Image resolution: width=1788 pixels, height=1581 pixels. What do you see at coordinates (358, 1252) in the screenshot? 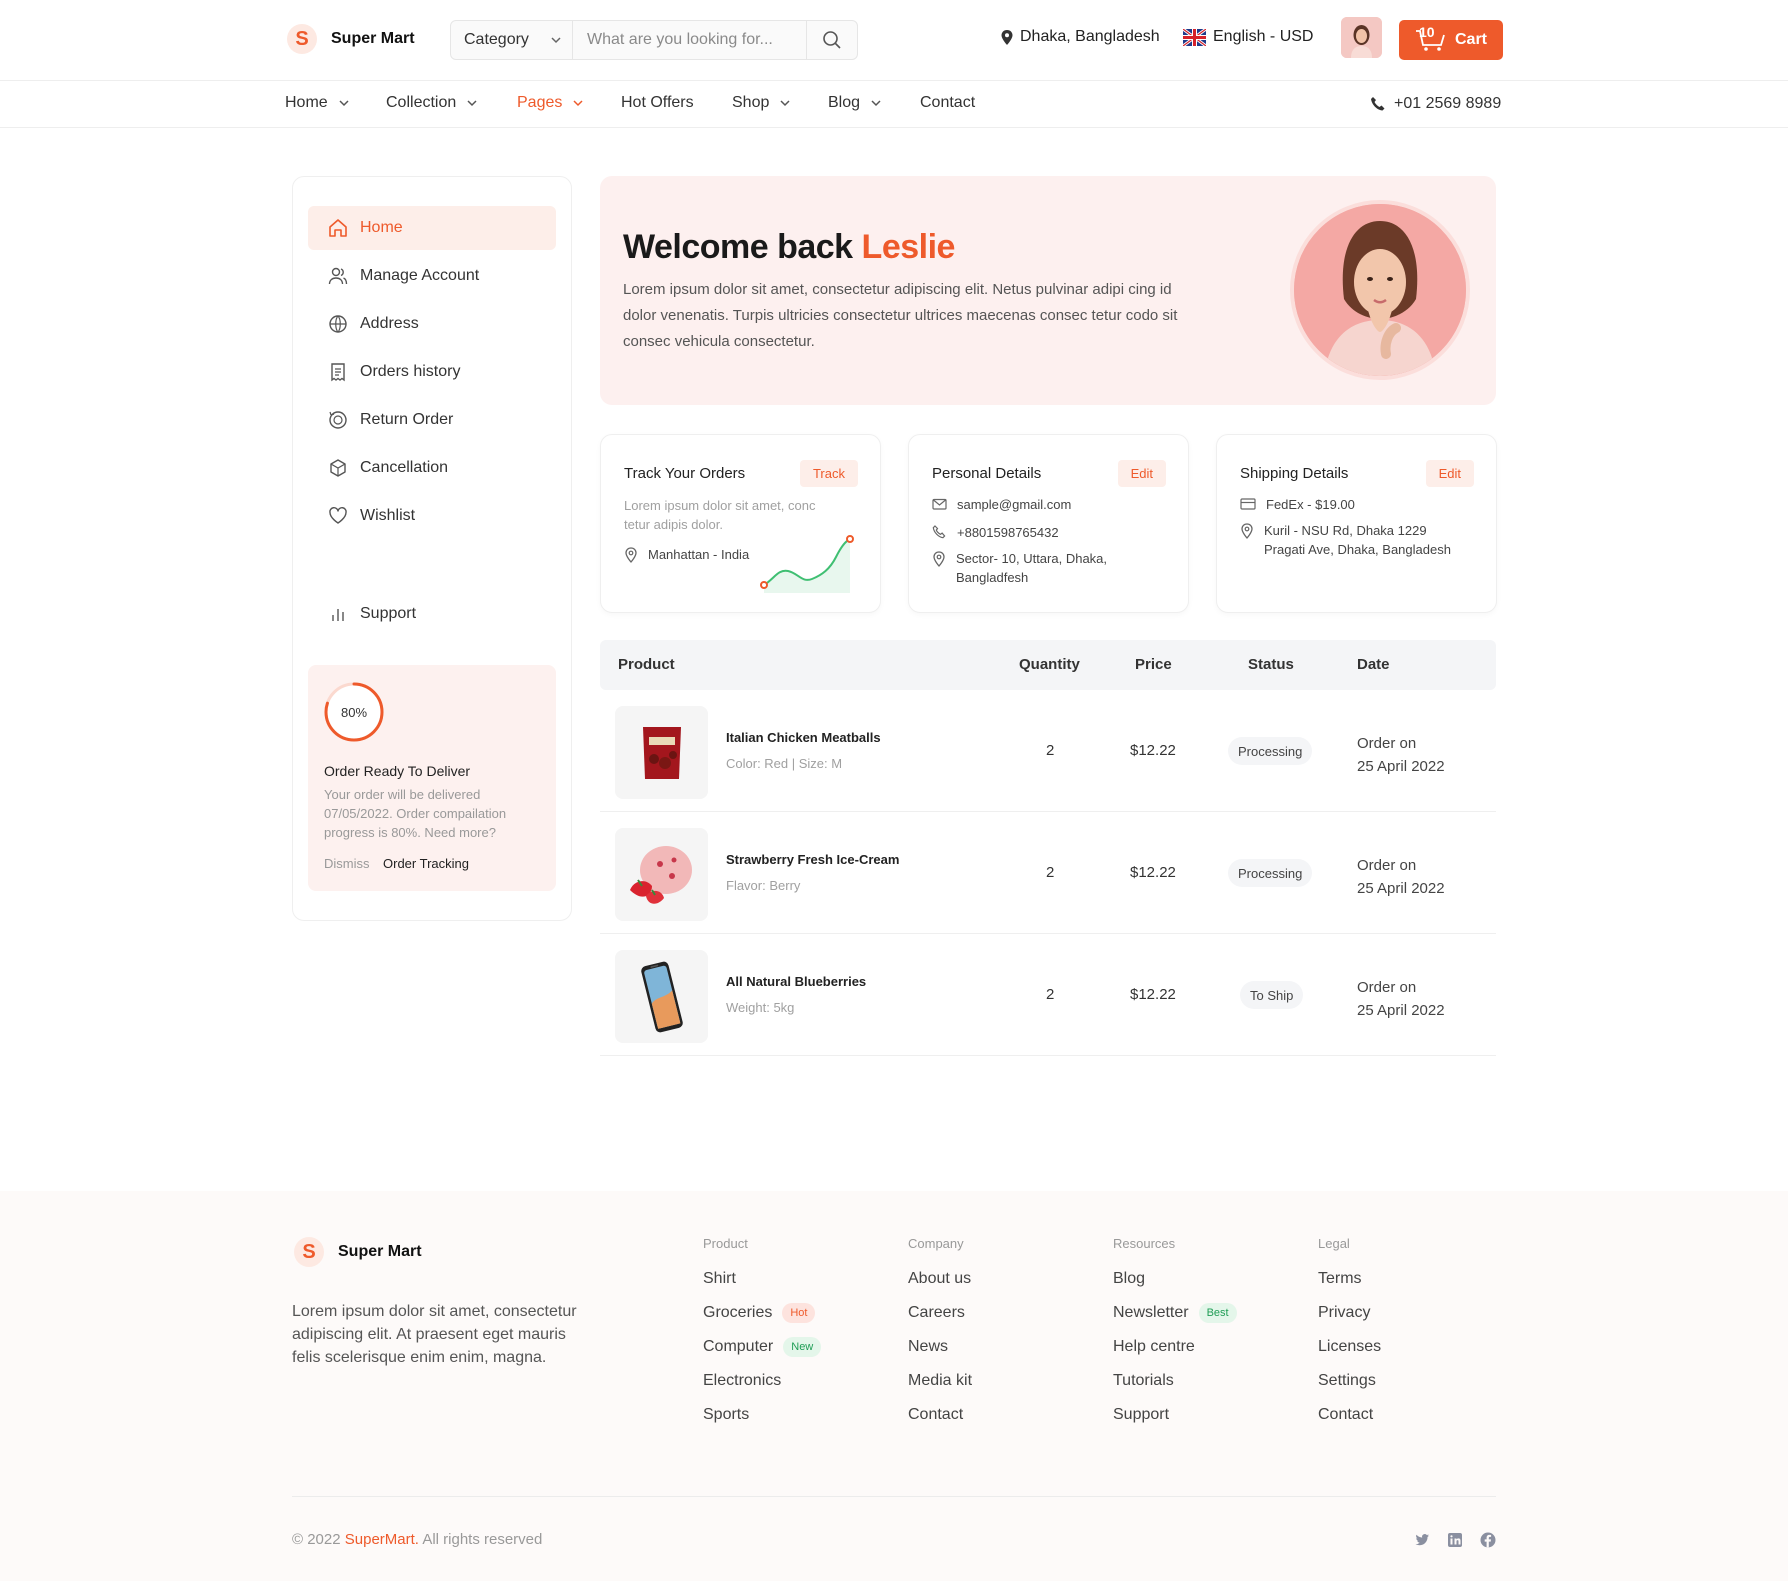
I see `footer-brand-logo: S Super Mart` at bounding box center [358, 1252].